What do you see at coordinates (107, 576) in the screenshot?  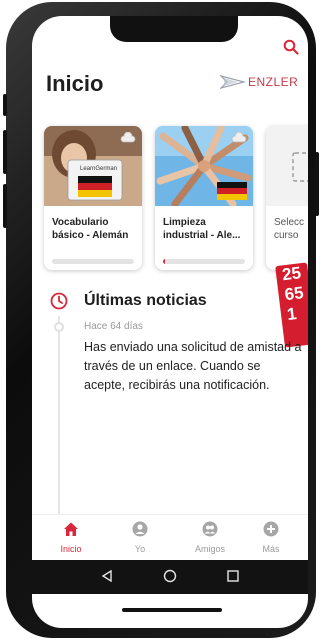 I see `back-icon` at bounding box center [107, 576].